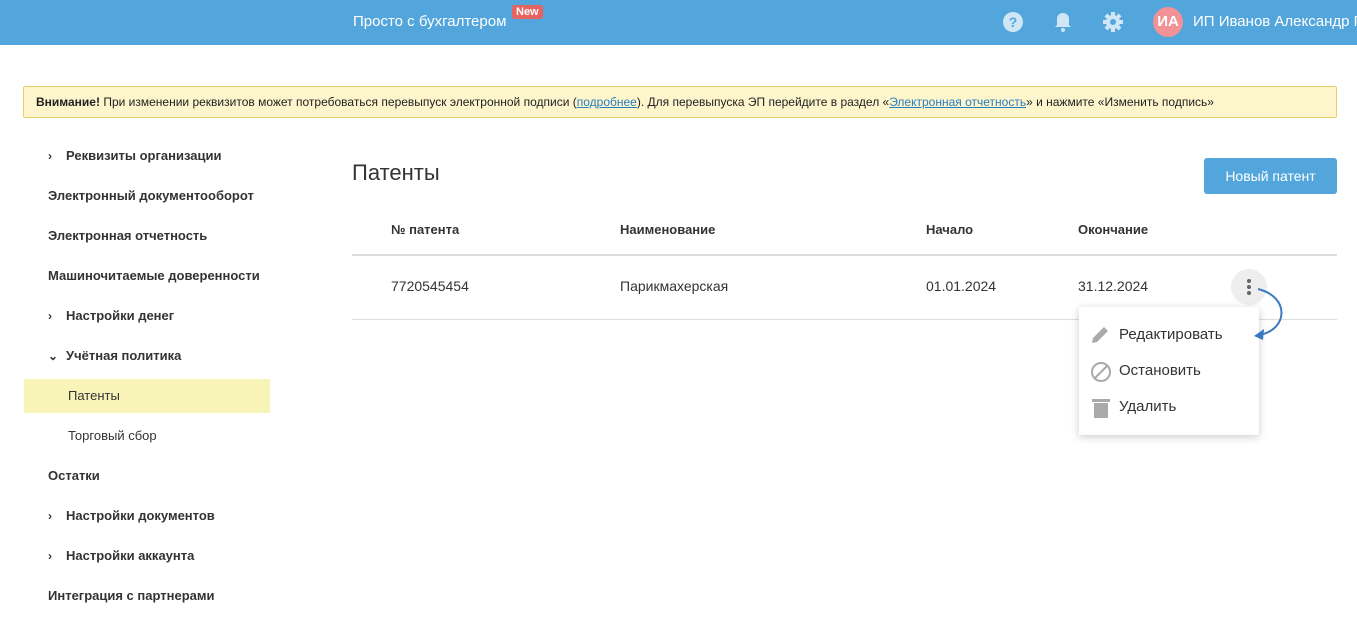 The width and height of the screenshot is (1357, 644). I want to click on sidebar-item-label: Реквизиты организации, so click(144, 155).